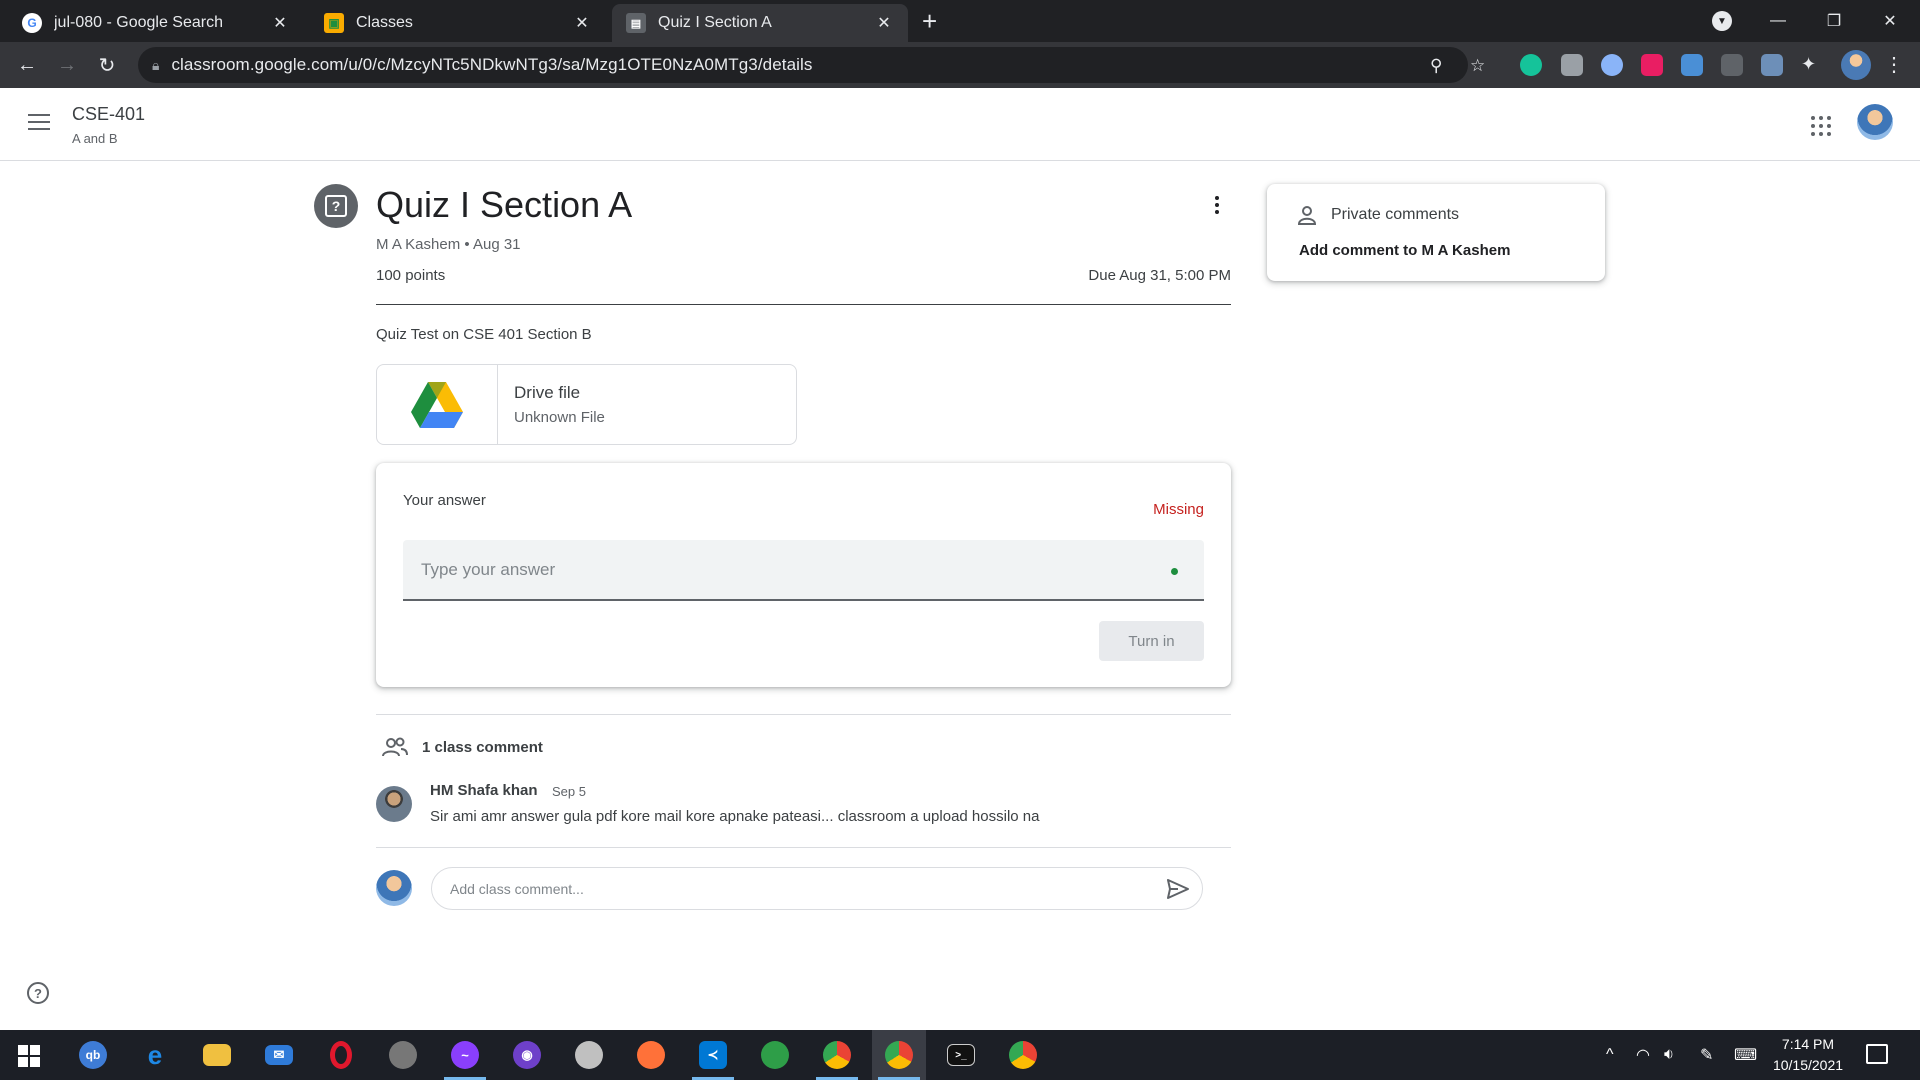  What do you see at coordinates (279, 1055) in the screenshot?
I see `mail-taskbar-icon: ✉` at bounding box center [279, 1055].